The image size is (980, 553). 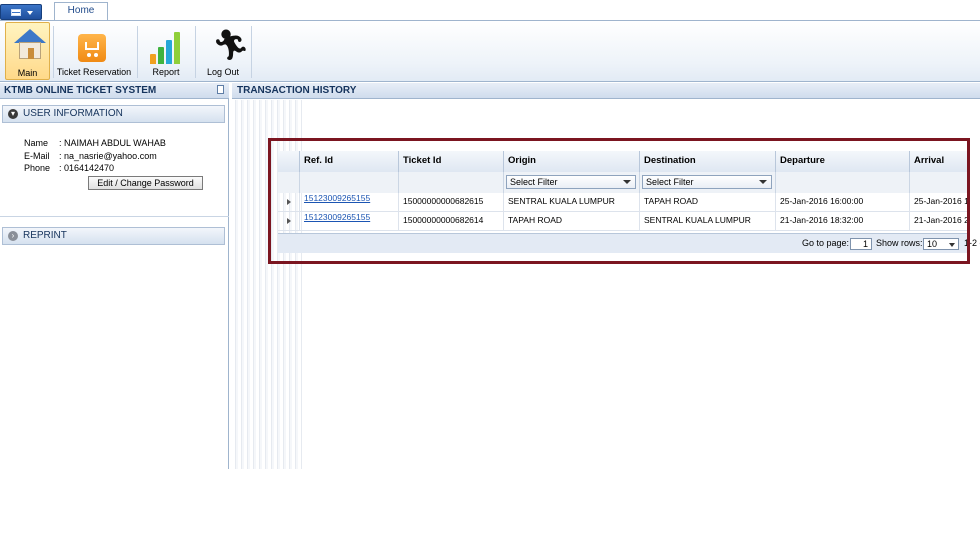 I want to click on home-icon, so click(x=30, y=45).